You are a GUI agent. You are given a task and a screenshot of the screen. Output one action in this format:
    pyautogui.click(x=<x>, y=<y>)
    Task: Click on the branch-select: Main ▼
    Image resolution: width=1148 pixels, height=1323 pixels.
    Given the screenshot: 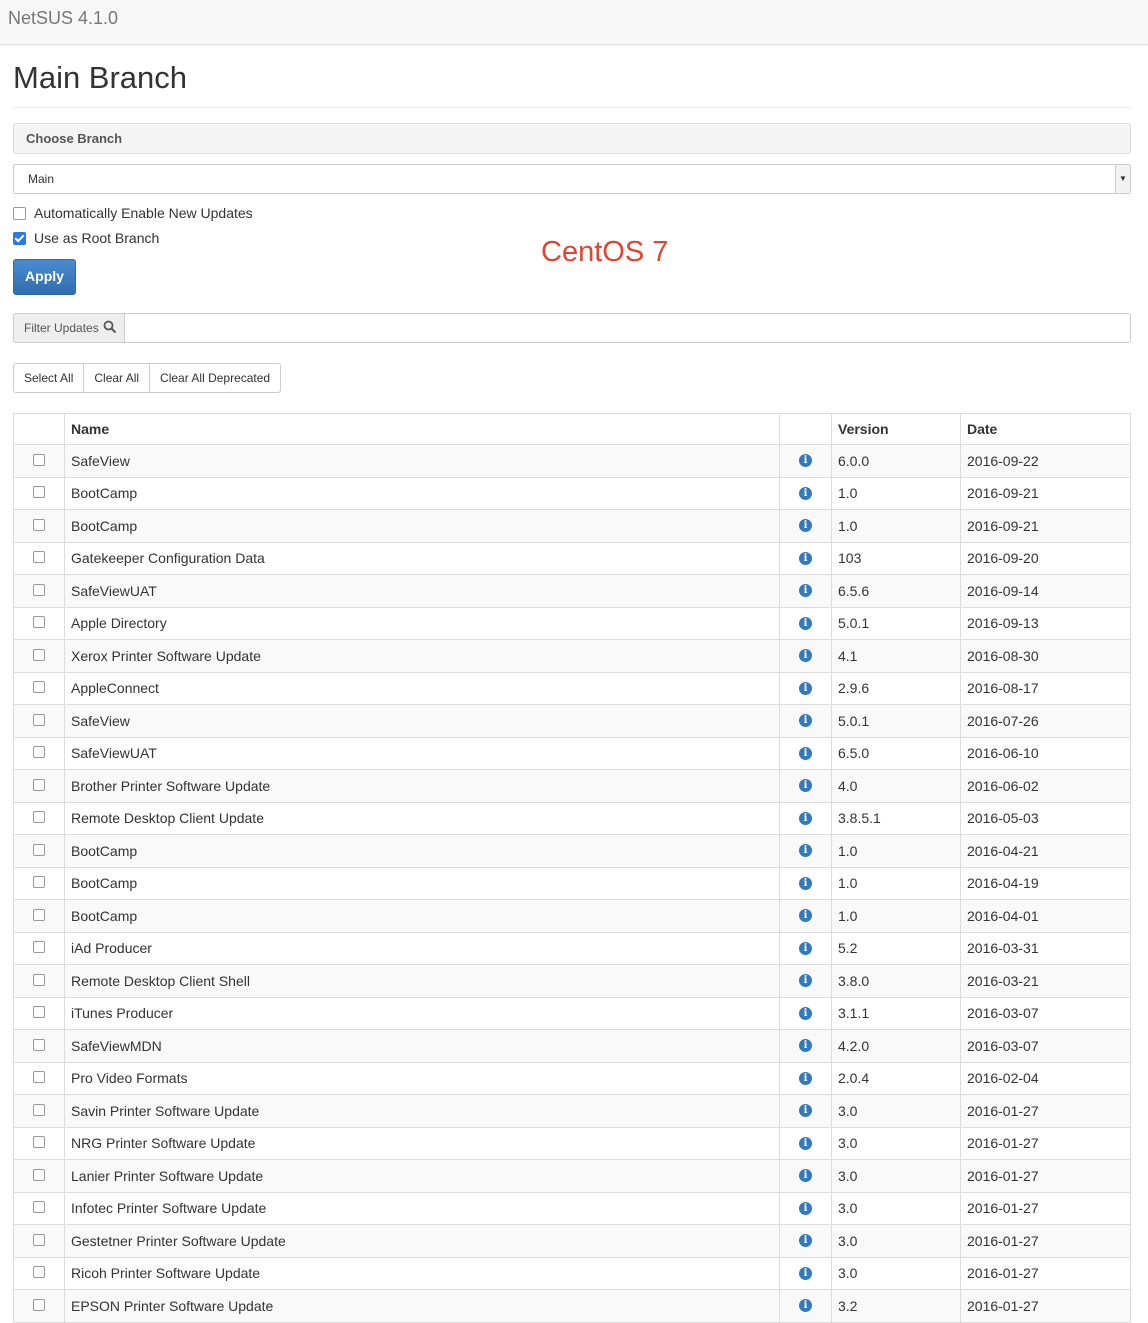 What is the action you would take?
    pyautogui.click(x=572, y=179)
    